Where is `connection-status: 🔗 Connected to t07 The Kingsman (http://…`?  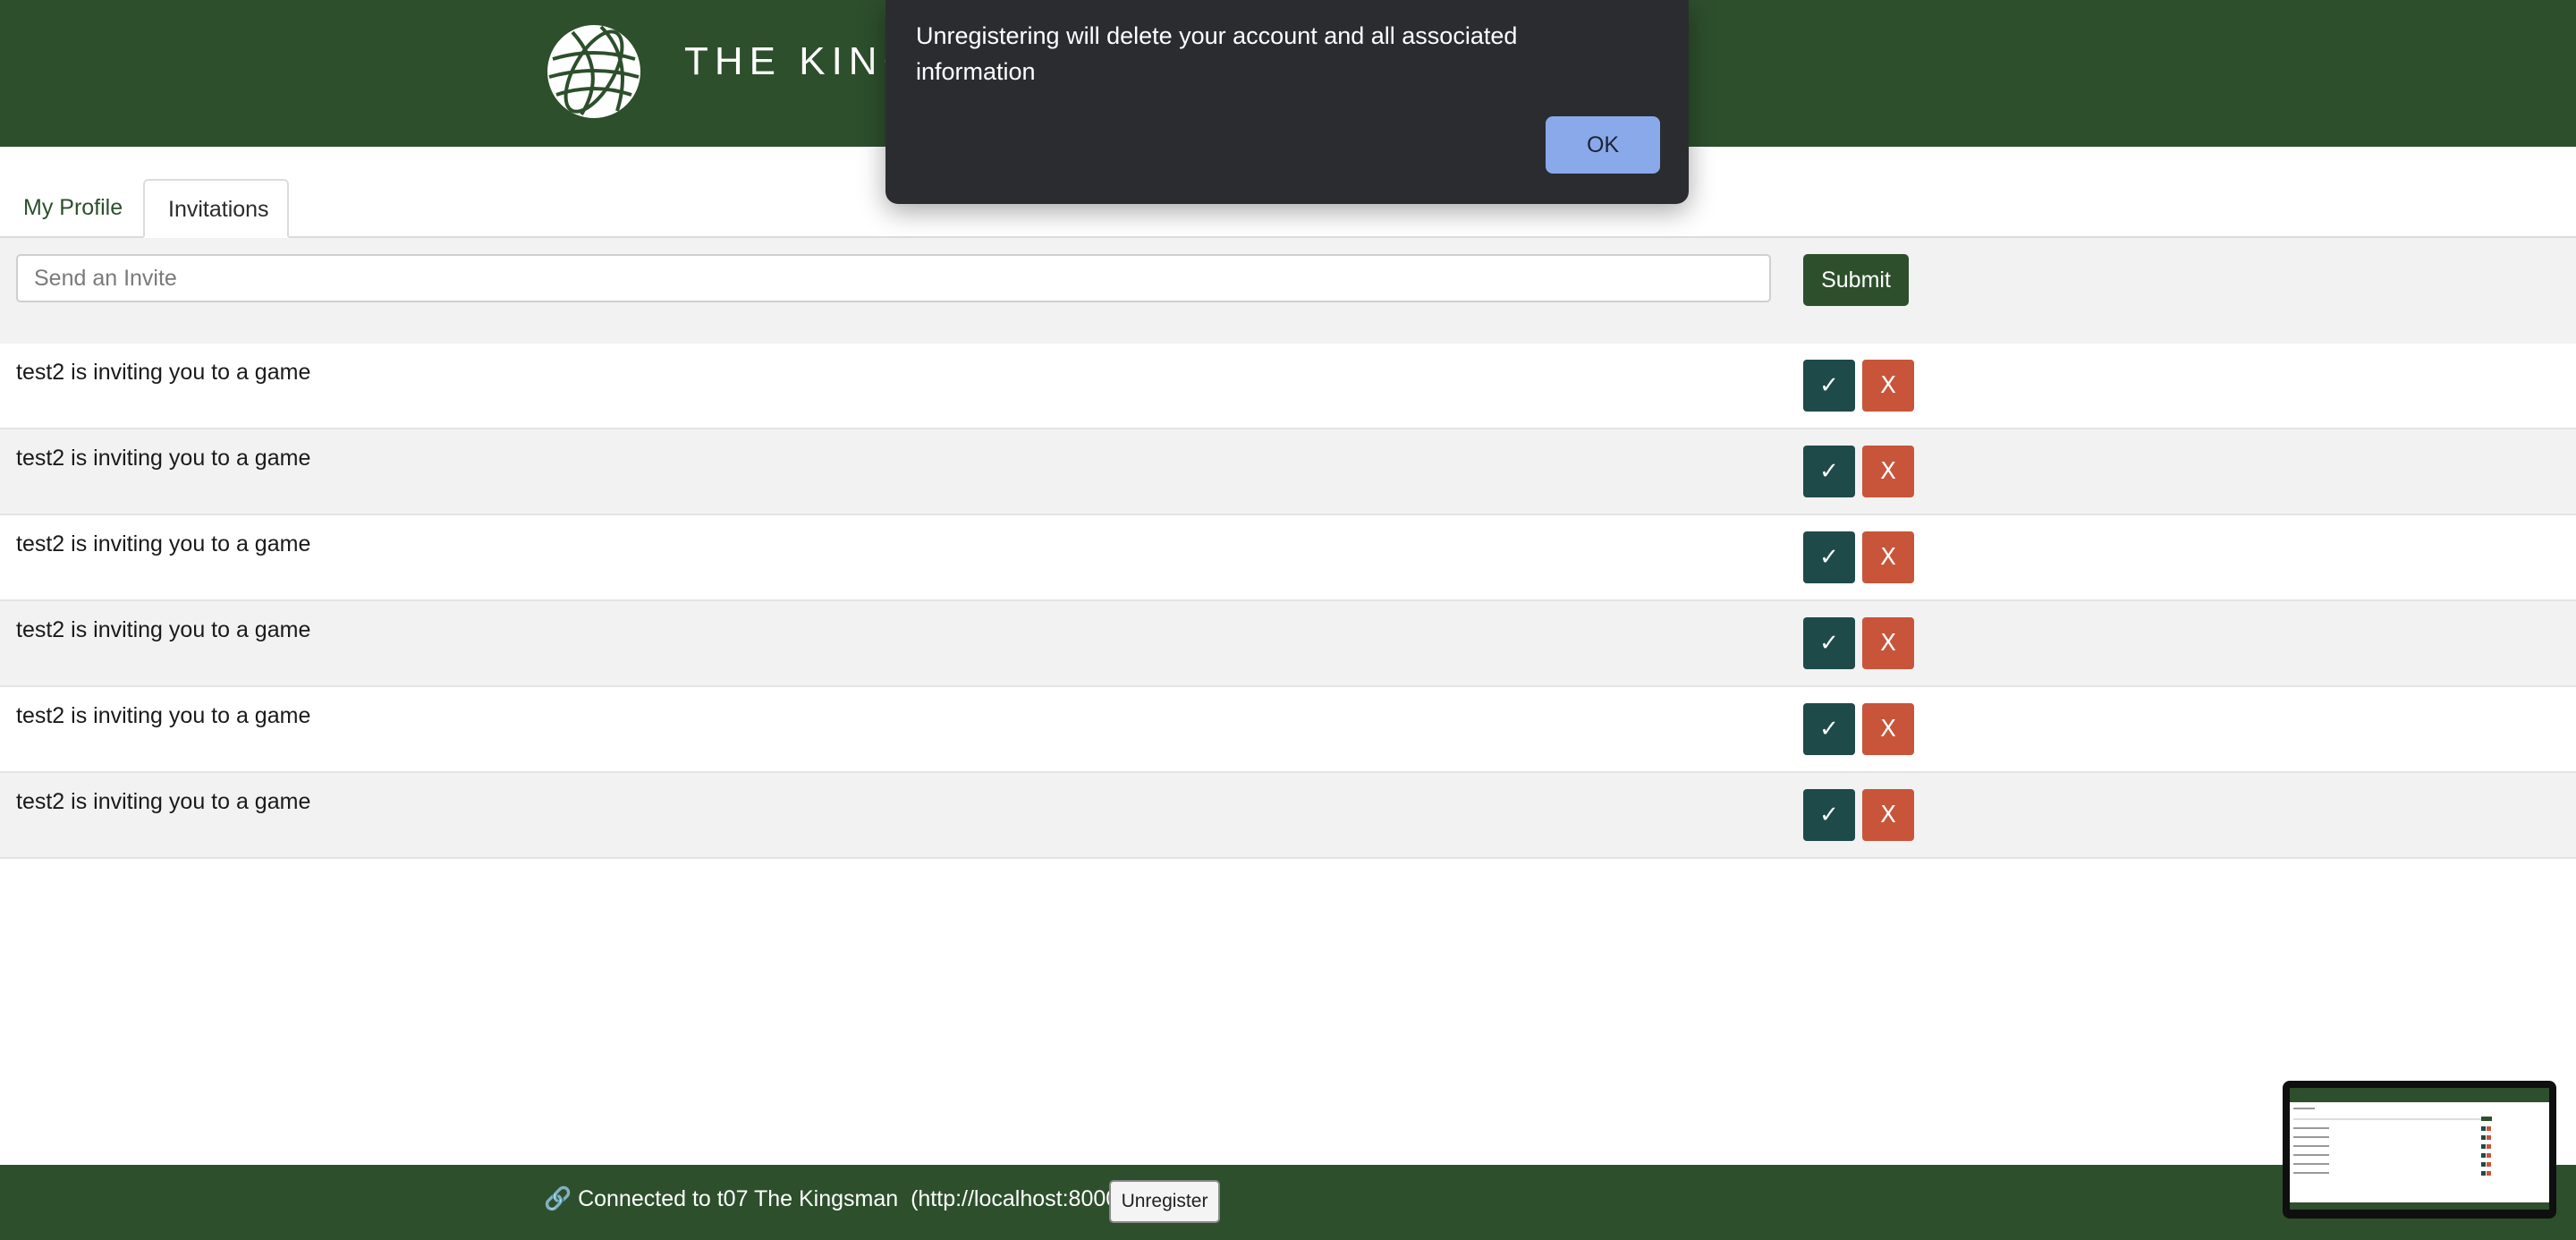
connection-status: 🔗 Connected to t07 The Kingsman (http://… is located at coordinates (838, 1198).